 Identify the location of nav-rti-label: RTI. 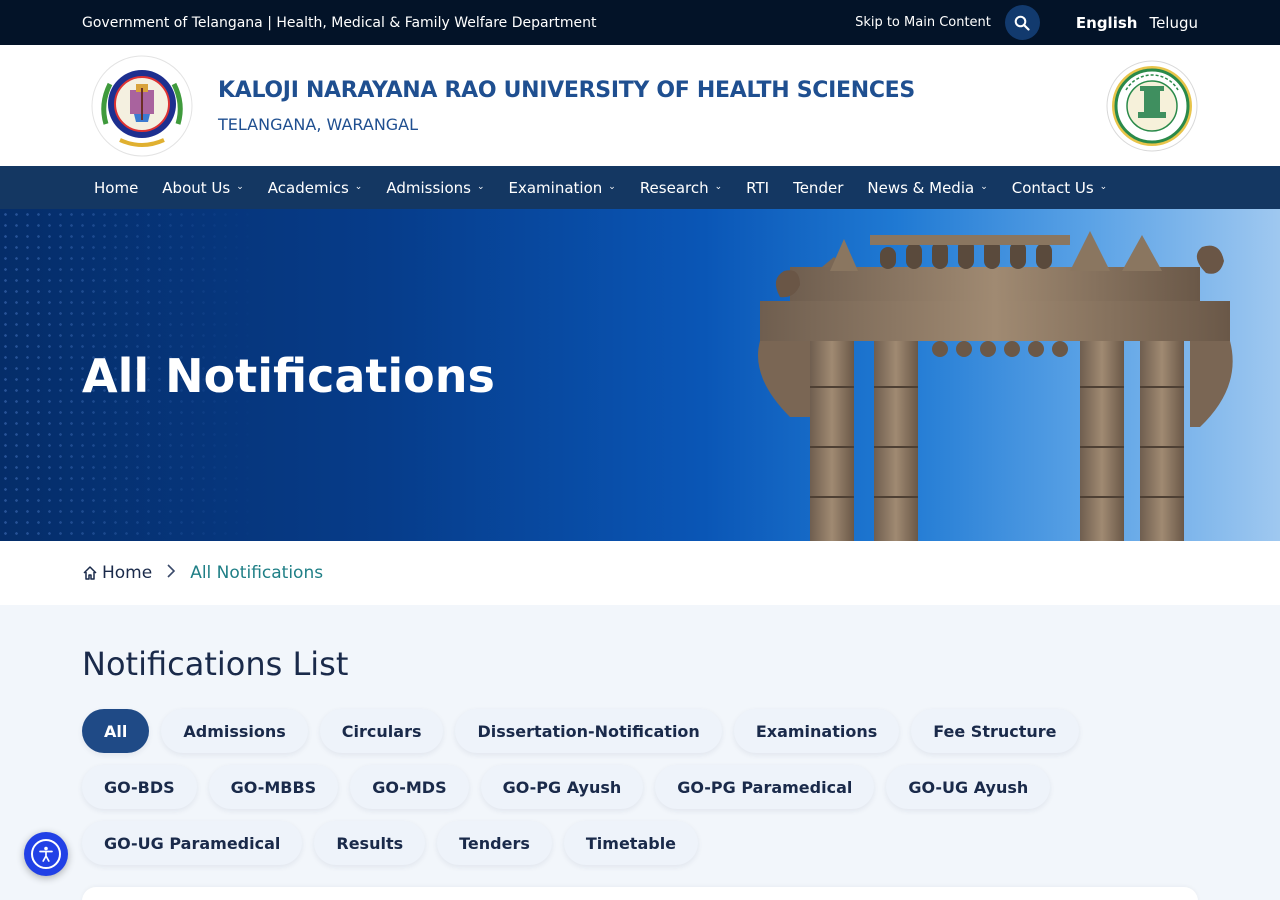
(758, 187).